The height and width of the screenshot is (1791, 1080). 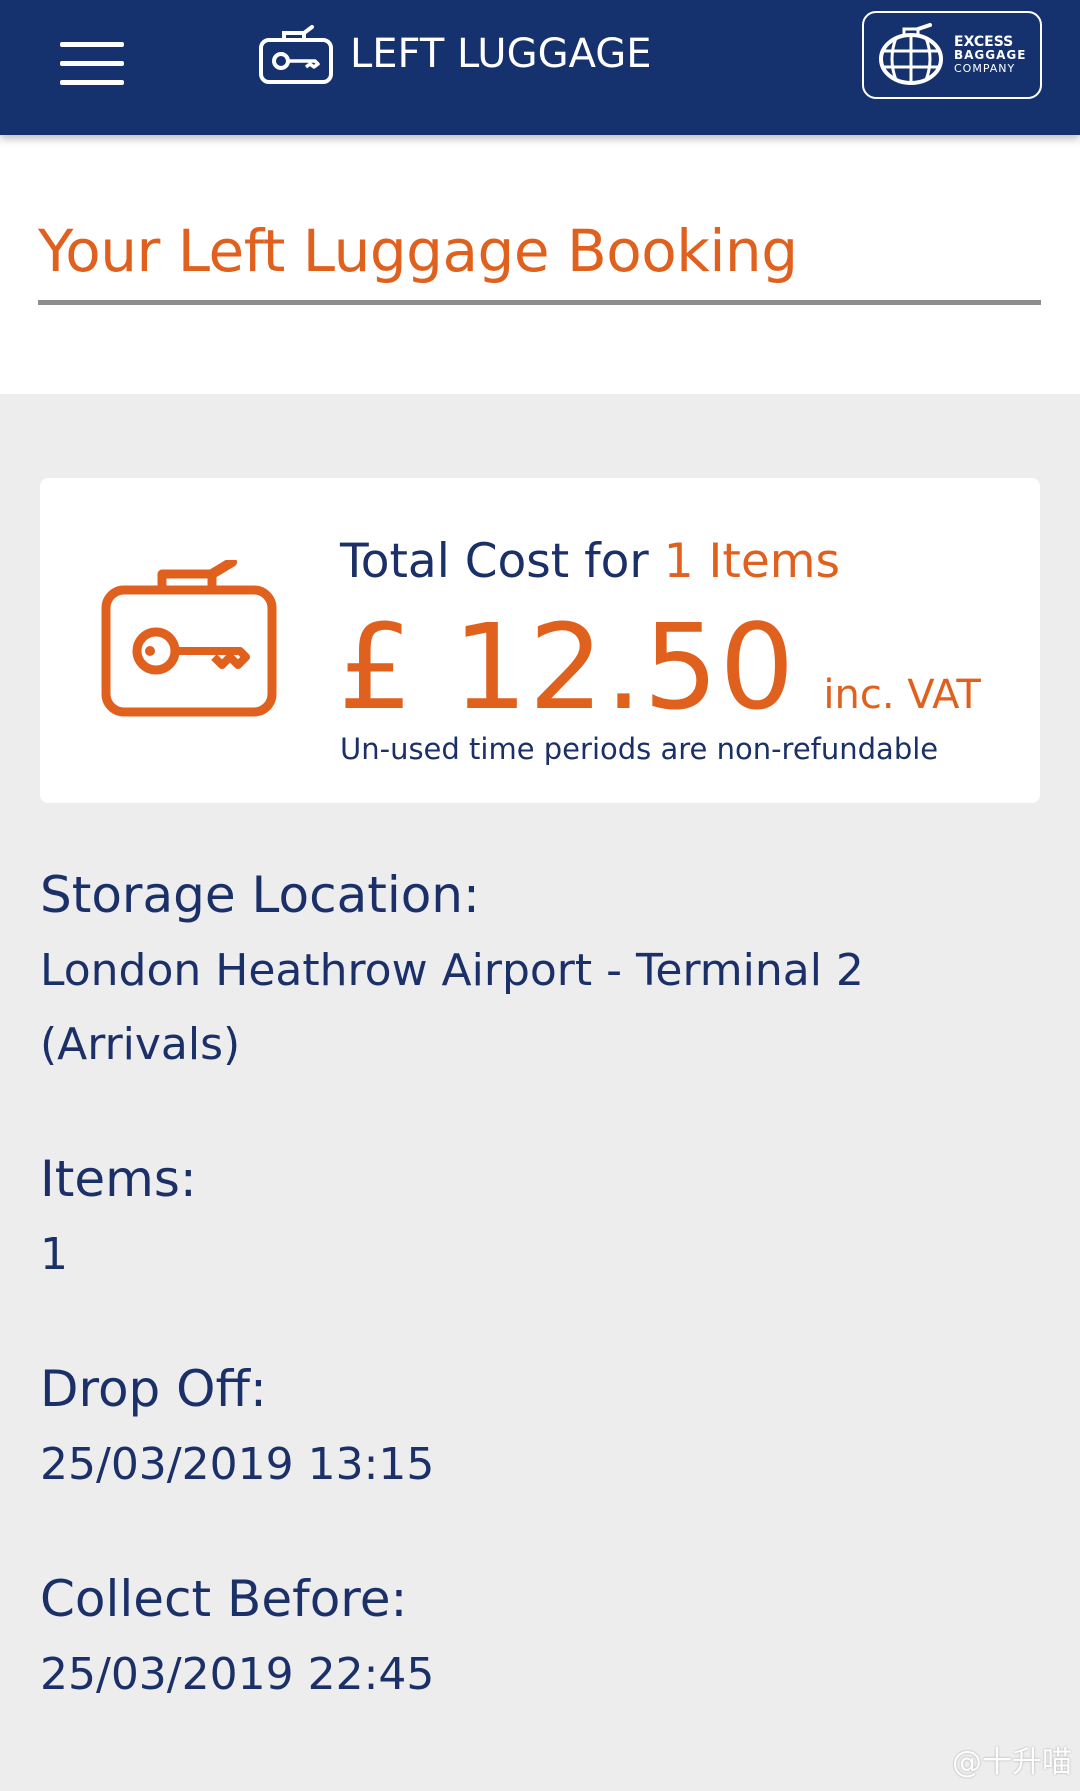 What do you see at coordinates (118, 1221) in the screenshot?
I see `items-section: Items: 1` at bounding box center [118, 1221].